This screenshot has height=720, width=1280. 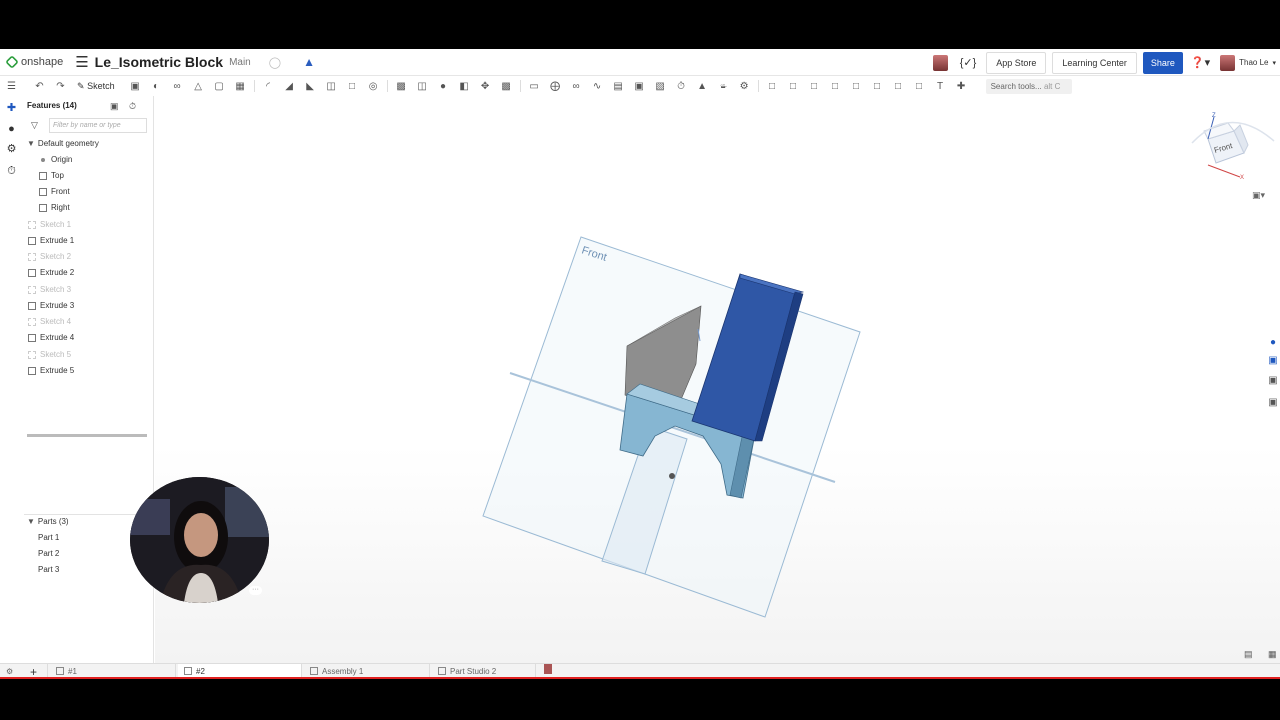 What do you see at coordinates (96, 86) in the screenshot?
I see `sketch-button: ✎ Sketch` at bounding box center [96, 86].